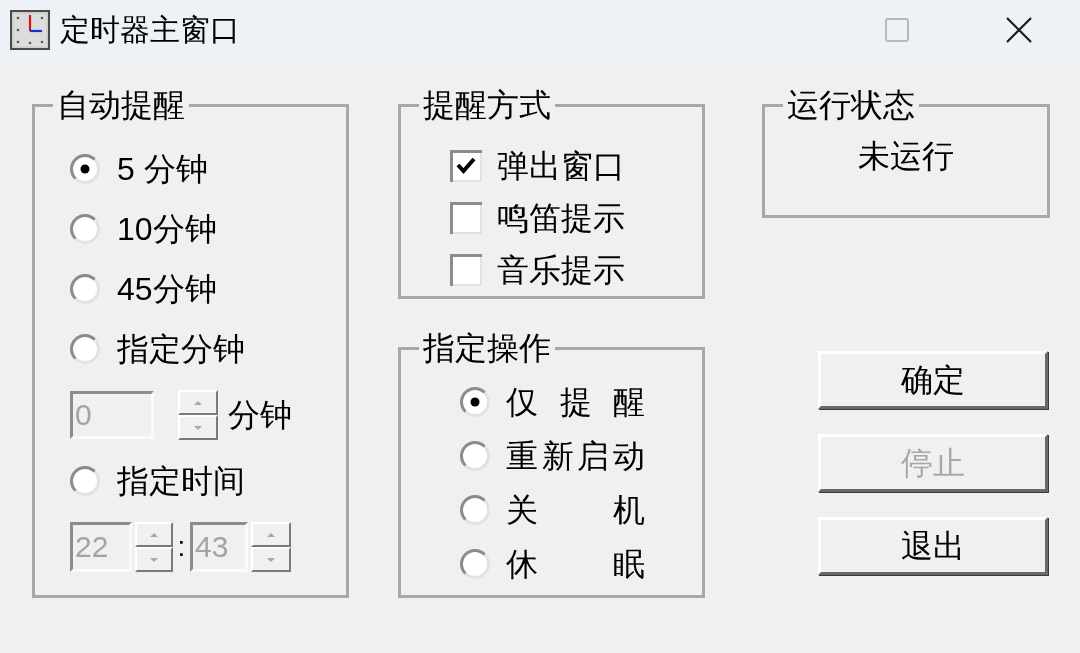 The width and height of the screenshot is (1080, 653). What do you see at coordinates (30, 30) in the screenshot?
I see `clock-icon` at bounding box center [30, 30].